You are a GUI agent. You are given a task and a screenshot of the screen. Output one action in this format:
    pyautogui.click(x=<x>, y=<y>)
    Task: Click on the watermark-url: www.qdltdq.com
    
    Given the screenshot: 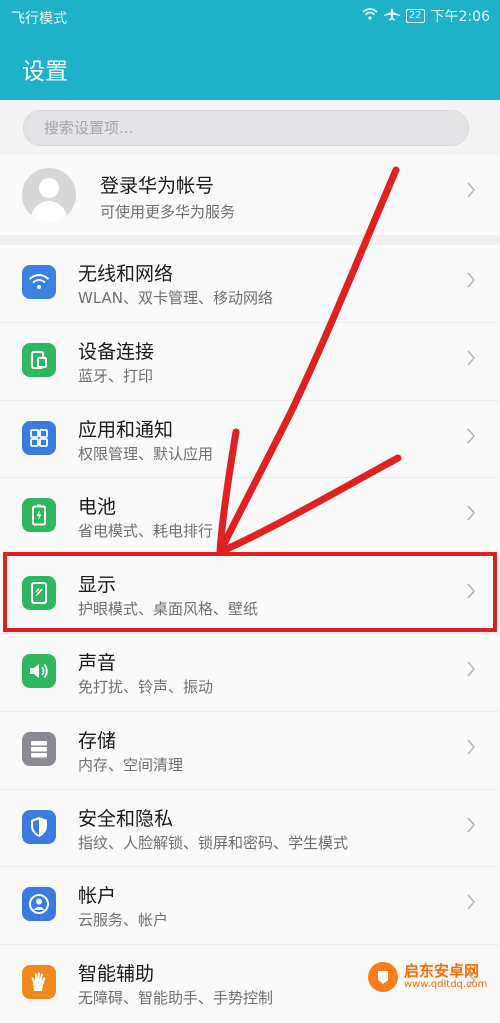 What is the action you would take?
    pyautogui.click(x=446, y=984)
    